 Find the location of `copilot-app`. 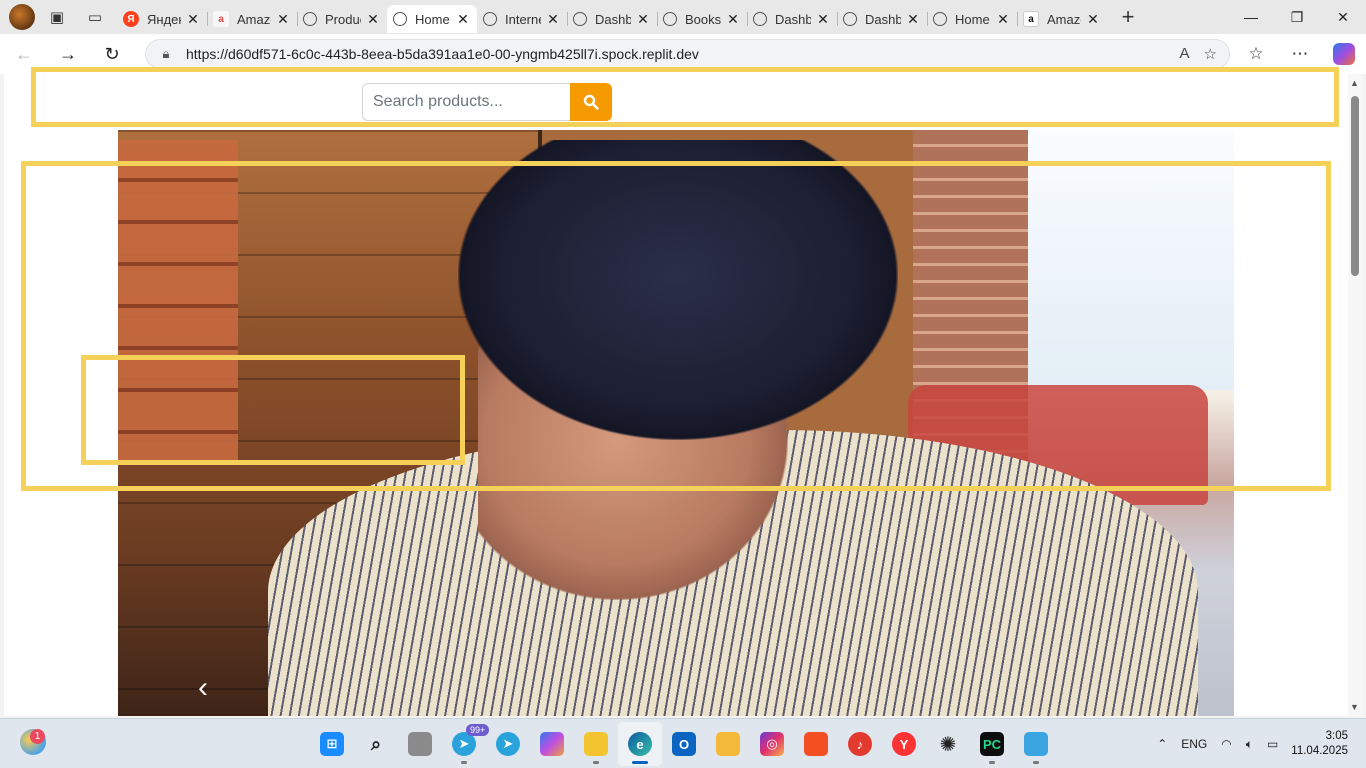

copilot-app is located at coordinates (552, 744).